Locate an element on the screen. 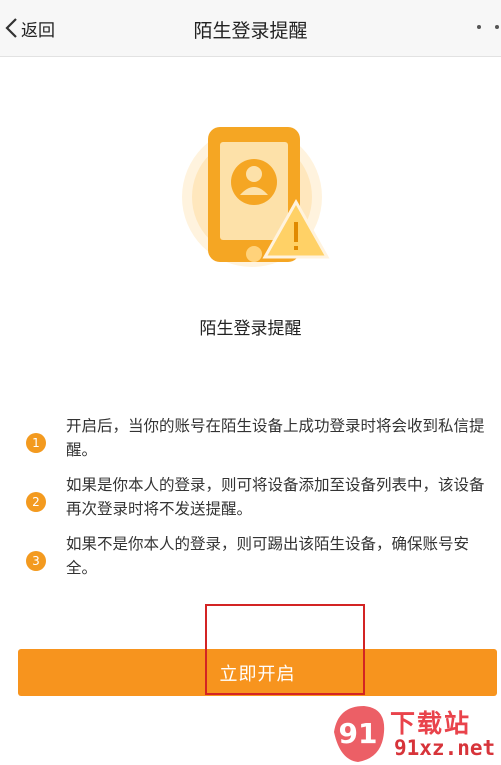 Image resolution: width=501 pixels, height=765 pixels. enable-now-button: 立即开启 is located at coordinates (257, 672).